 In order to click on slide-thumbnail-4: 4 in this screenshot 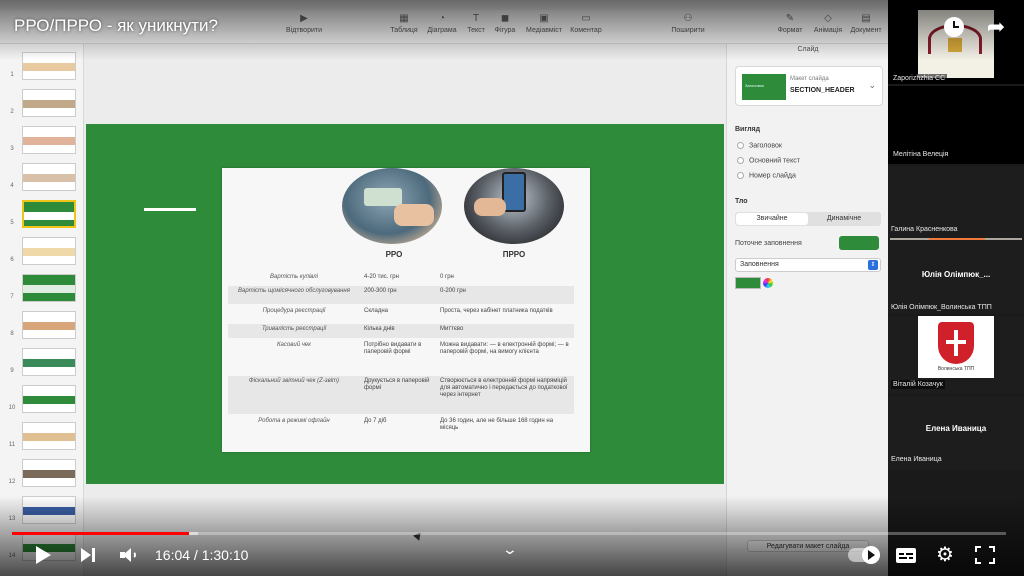, I will do `click(42, 178)`.